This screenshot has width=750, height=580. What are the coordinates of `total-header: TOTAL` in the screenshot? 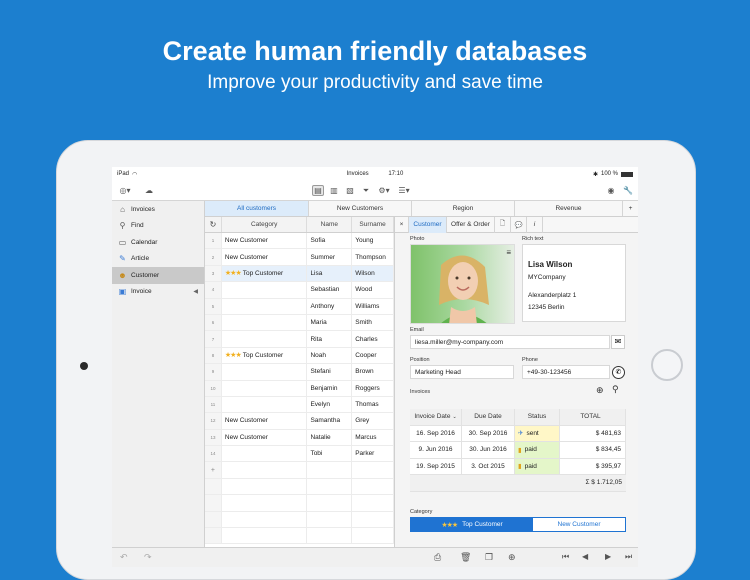 It's located at (593, 417).